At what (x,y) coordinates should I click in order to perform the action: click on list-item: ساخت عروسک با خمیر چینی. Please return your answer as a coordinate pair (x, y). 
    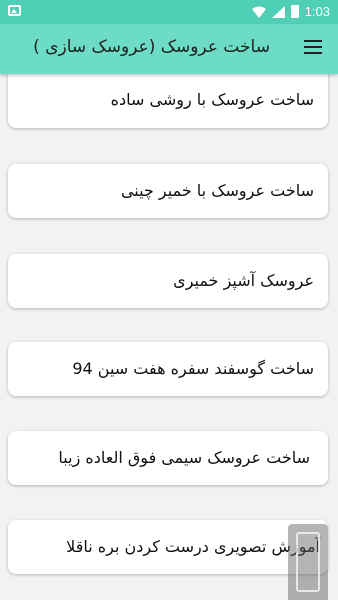
    Looking at the image, I should click on (168, 191).